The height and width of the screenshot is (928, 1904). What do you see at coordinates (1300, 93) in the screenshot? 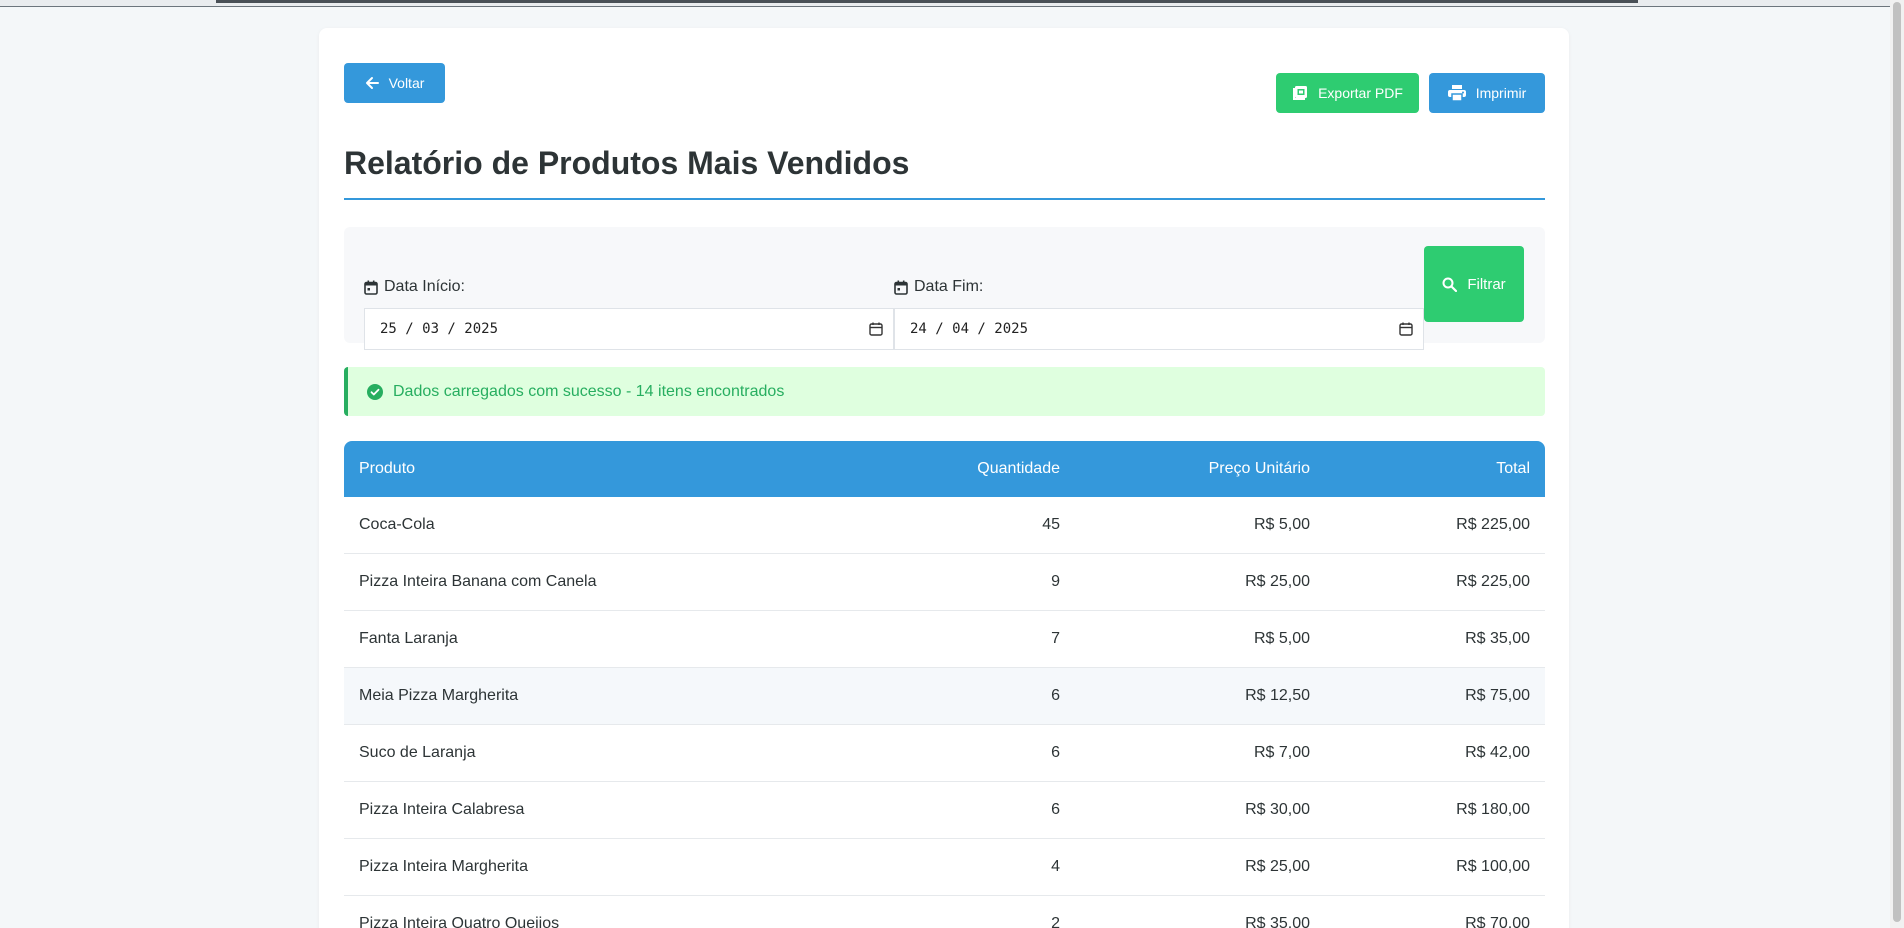
I see `pdf-icon` at bounding box center [1300, 93].